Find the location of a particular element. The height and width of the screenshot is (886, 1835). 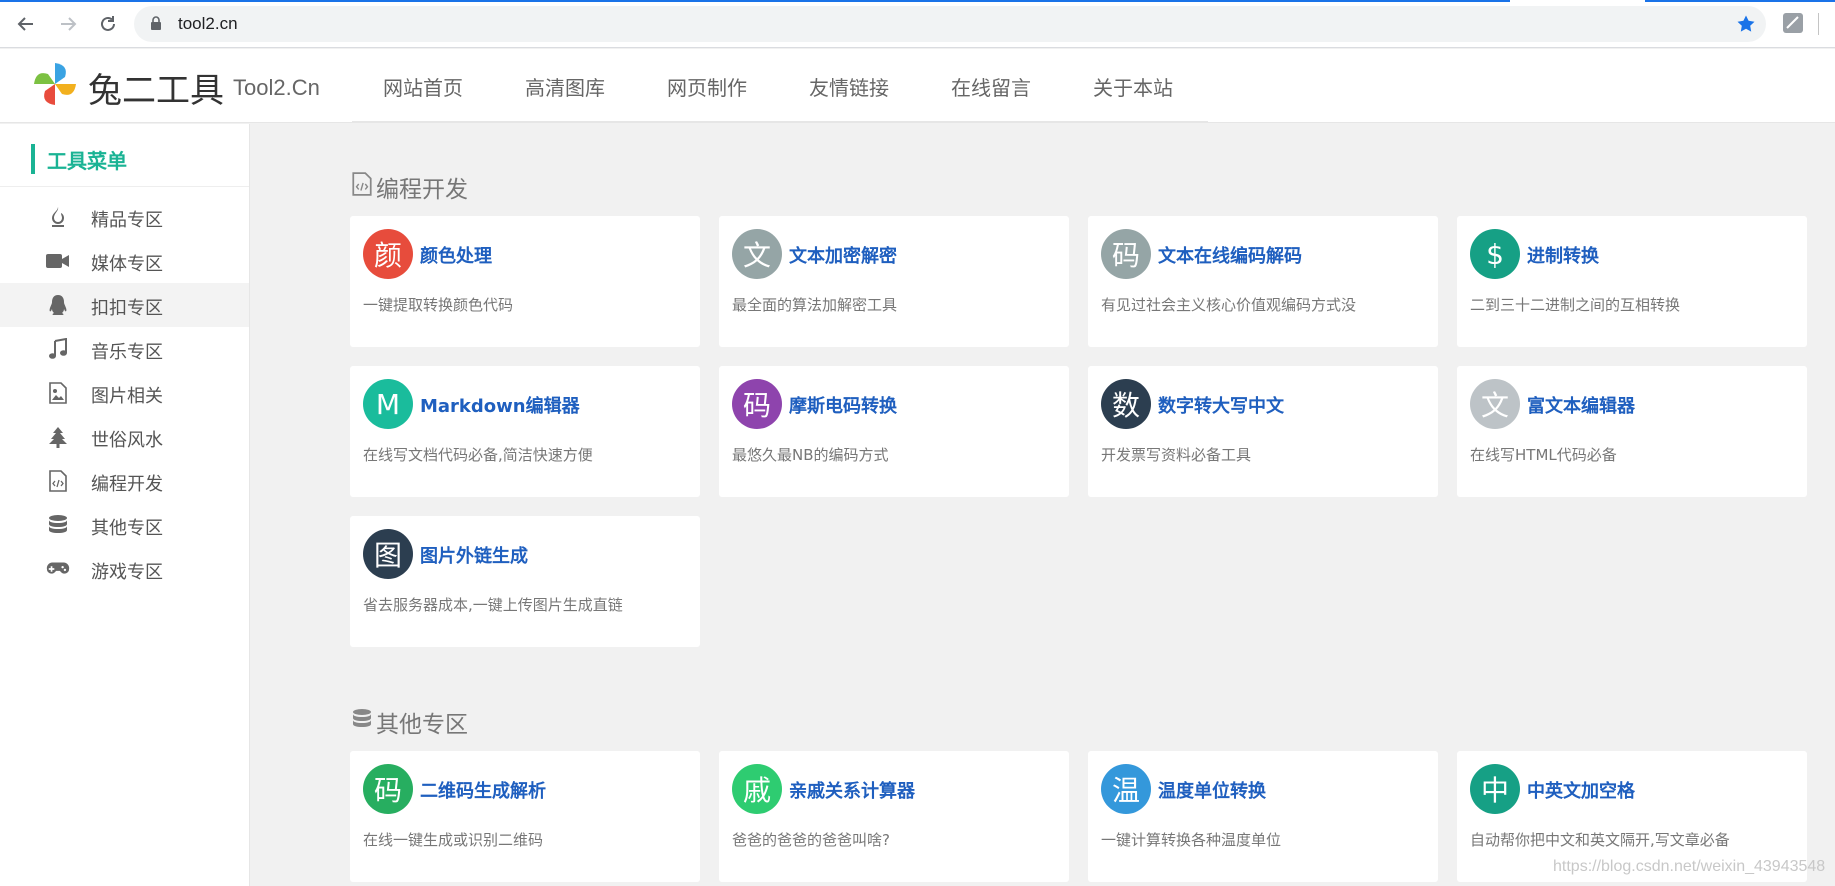

loading-progress-bar is located at coordinates (755, 1).